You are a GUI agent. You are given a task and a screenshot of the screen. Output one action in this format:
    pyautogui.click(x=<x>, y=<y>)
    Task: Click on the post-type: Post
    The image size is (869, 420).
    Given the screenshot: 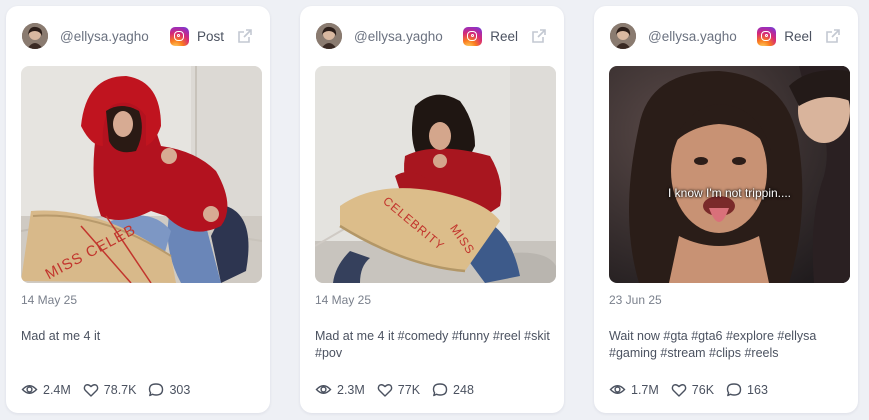 What is the action you would take?
    pyautogui.click(x=196, y=36)
    